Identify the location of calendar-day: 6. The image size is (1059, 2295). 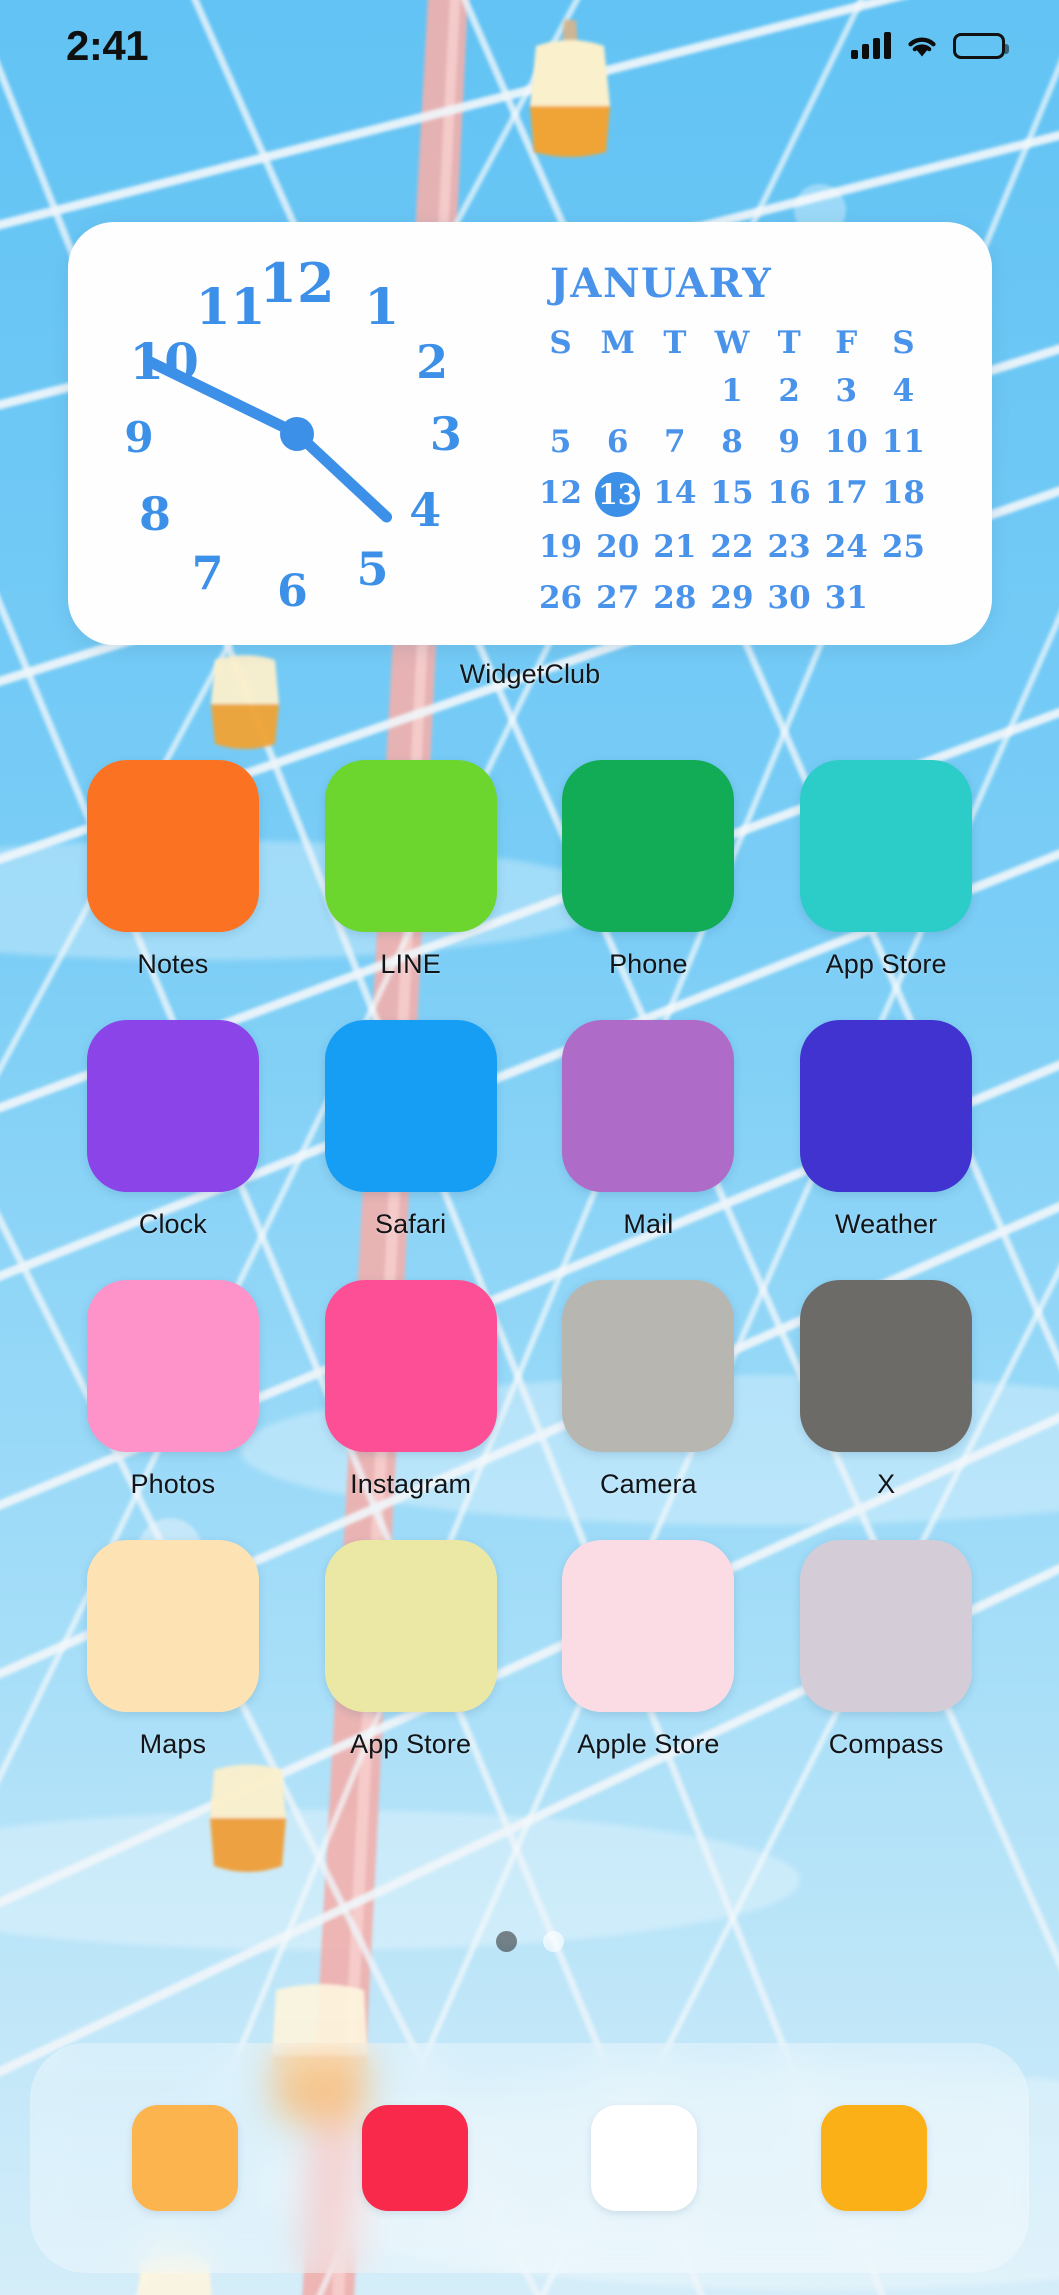
(618, 442).